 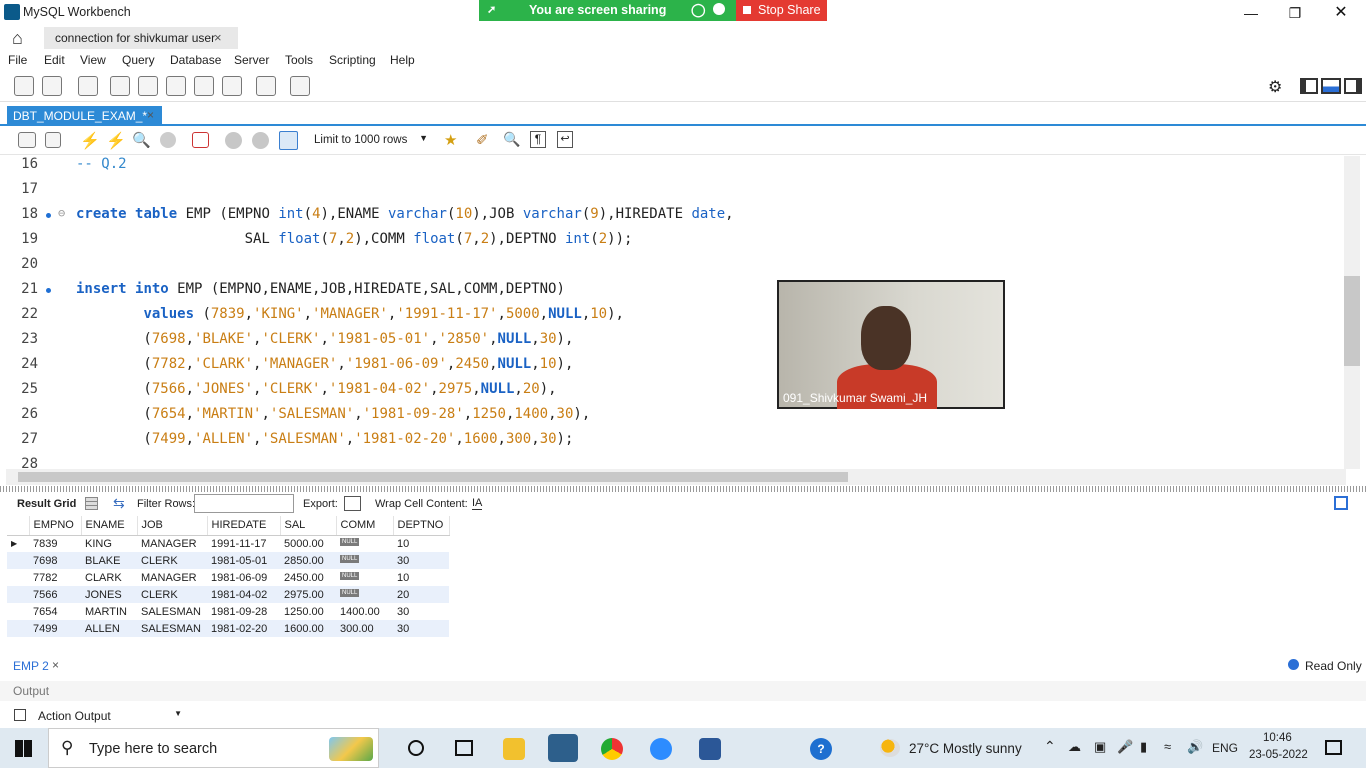 I want to click on table-cell: 2450.00, so click(x=308, y=577).